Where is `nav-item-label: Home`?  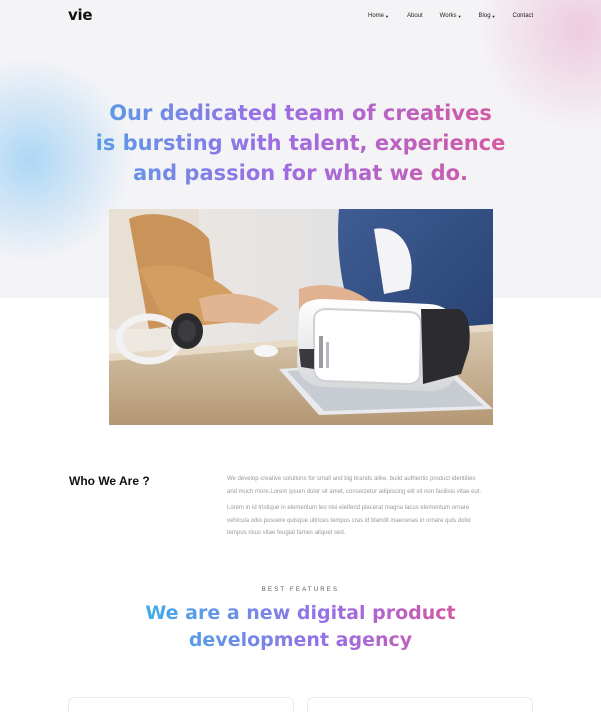
nav-item-label: Home is located at coordinates (376, 16).